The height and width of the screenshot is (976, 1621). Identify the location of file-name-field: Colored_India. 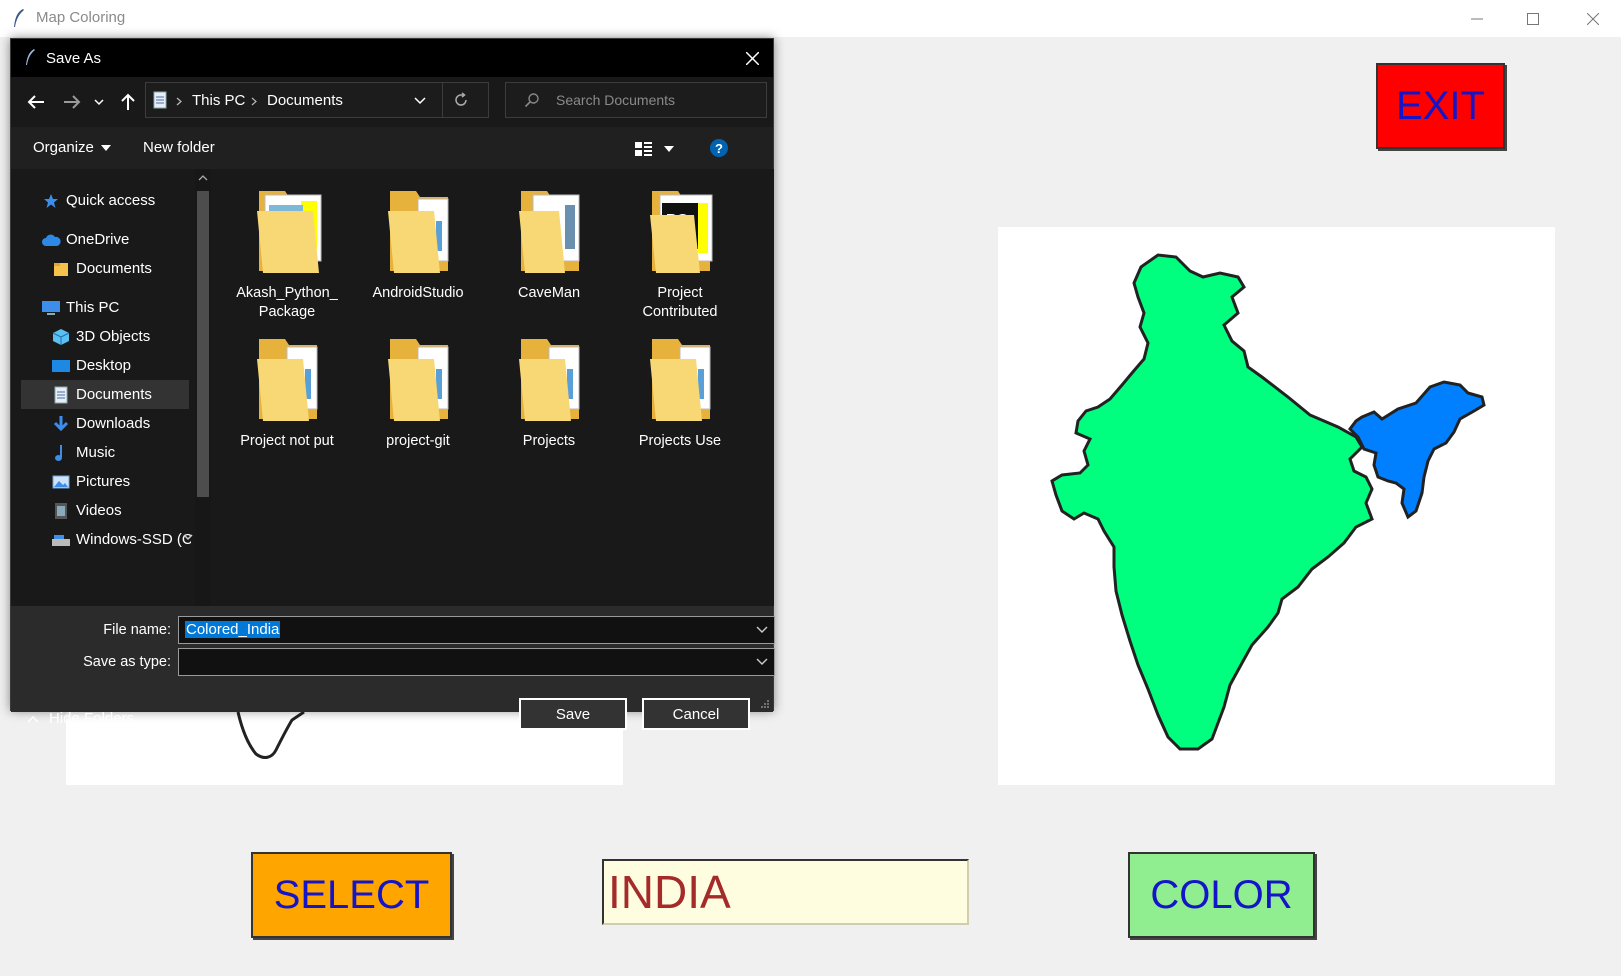
(476, 630).